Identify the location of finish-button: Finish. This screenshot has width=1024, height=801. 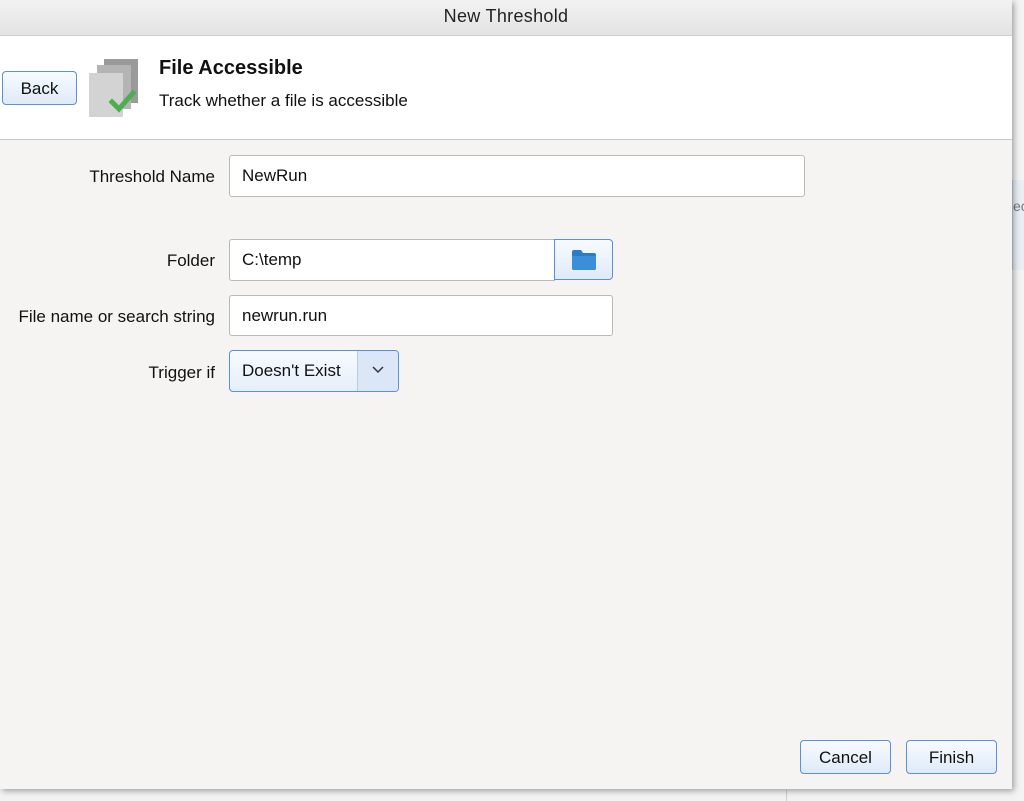
(951, 757).